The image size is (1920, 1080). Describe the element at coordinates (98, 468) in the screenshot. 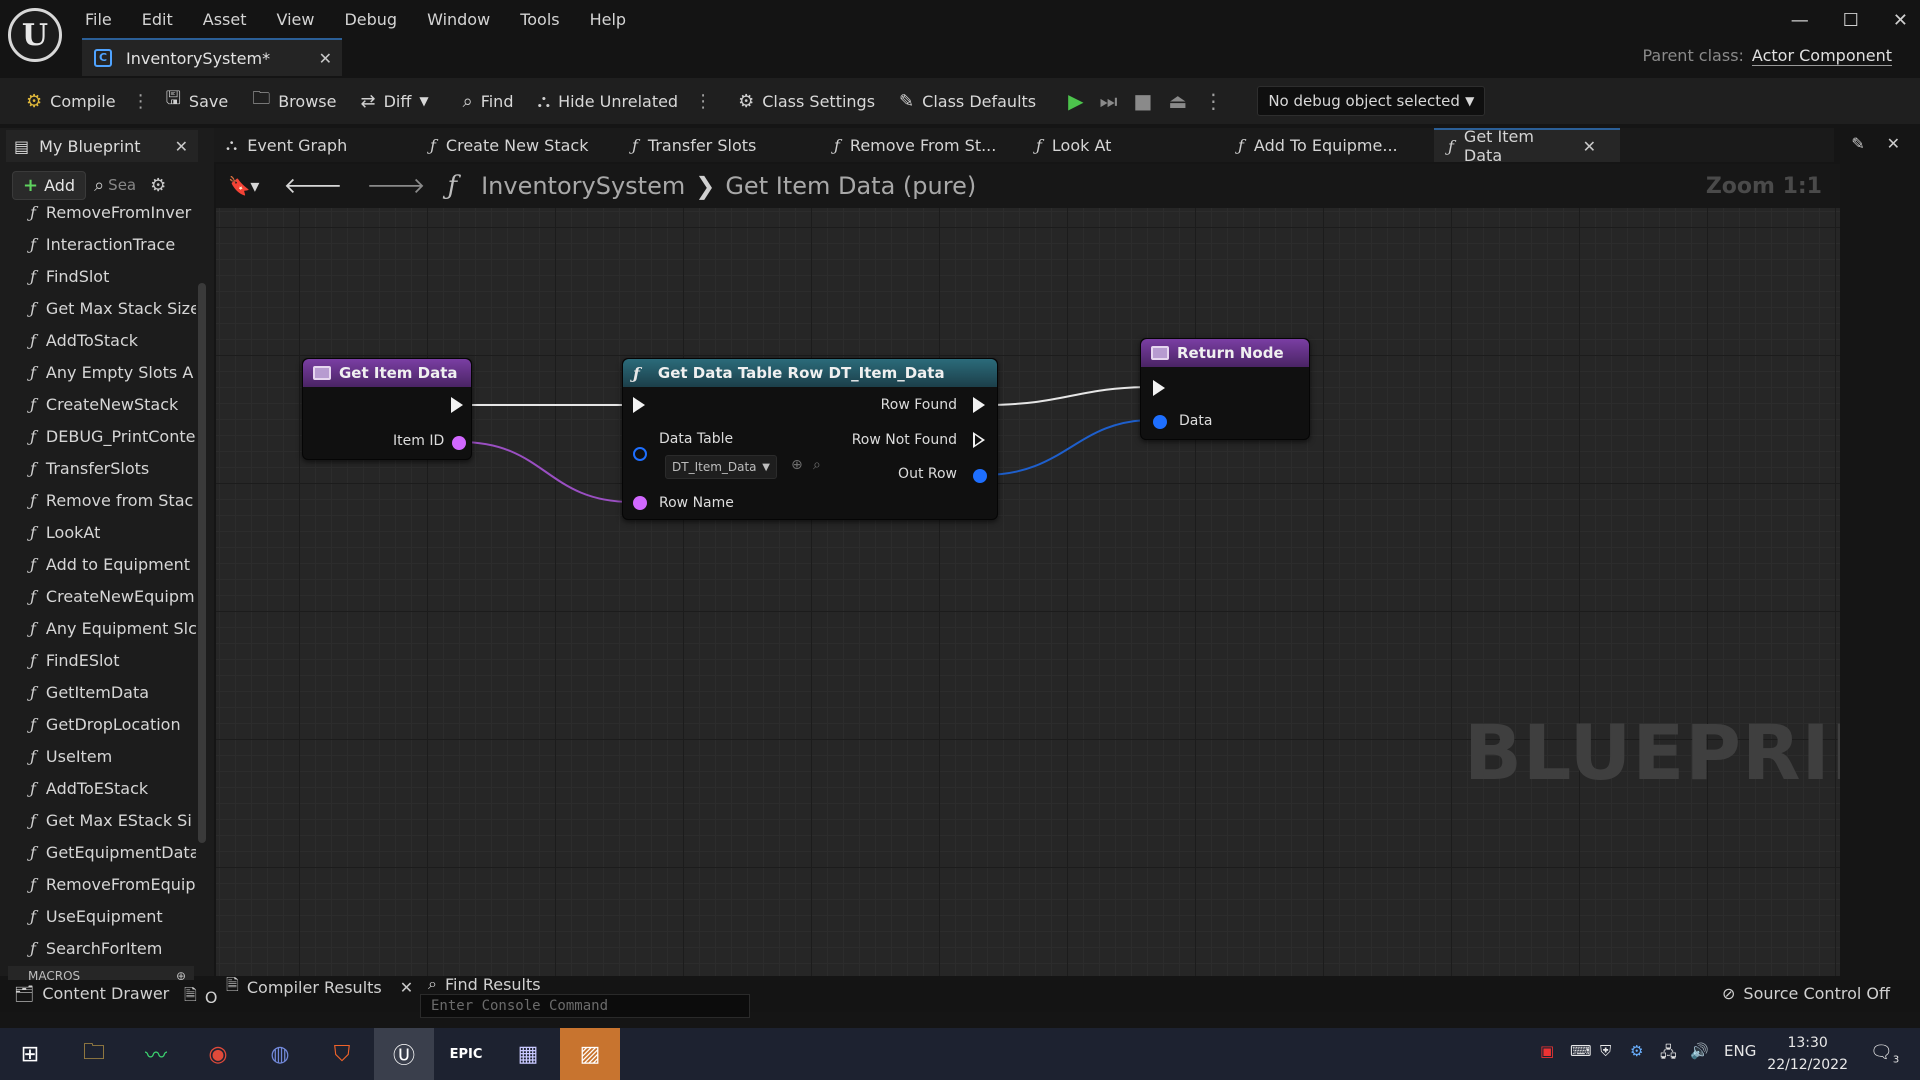

I see `function-list-item: ƒ TransferSlots` at that location.